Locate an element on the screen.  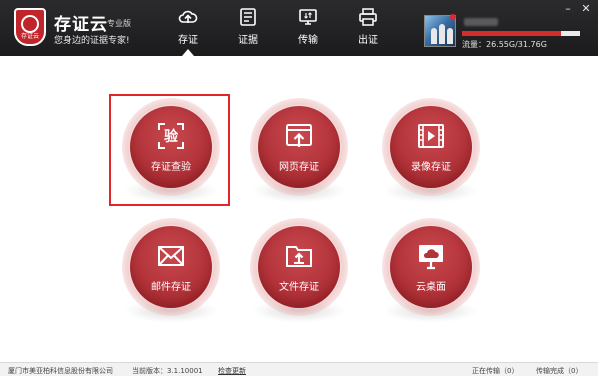
tab-chuanshu: 传输 is located at coordinates (308, 24).